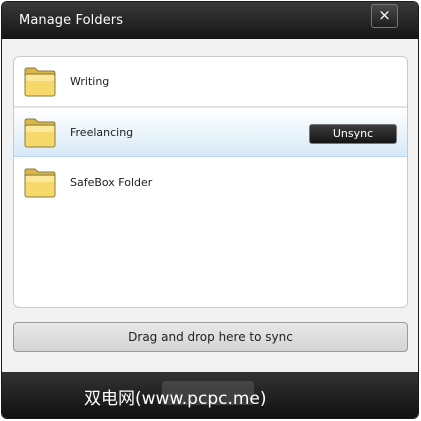 This screenshot has width=421, height=421. What do you see at coordinates (90, 81) in the screenshot?
I see `folder-name: Writing` at bounding box center [90, 81].